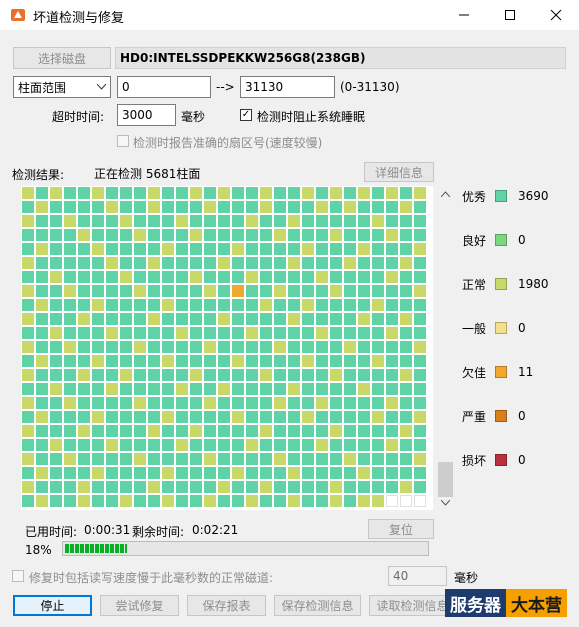 The image size is (579, 627). What do you see at coordinates (18, 576) in the screenshot?
I see `repair-slow-checkbox` at bounding box center [18, 576].